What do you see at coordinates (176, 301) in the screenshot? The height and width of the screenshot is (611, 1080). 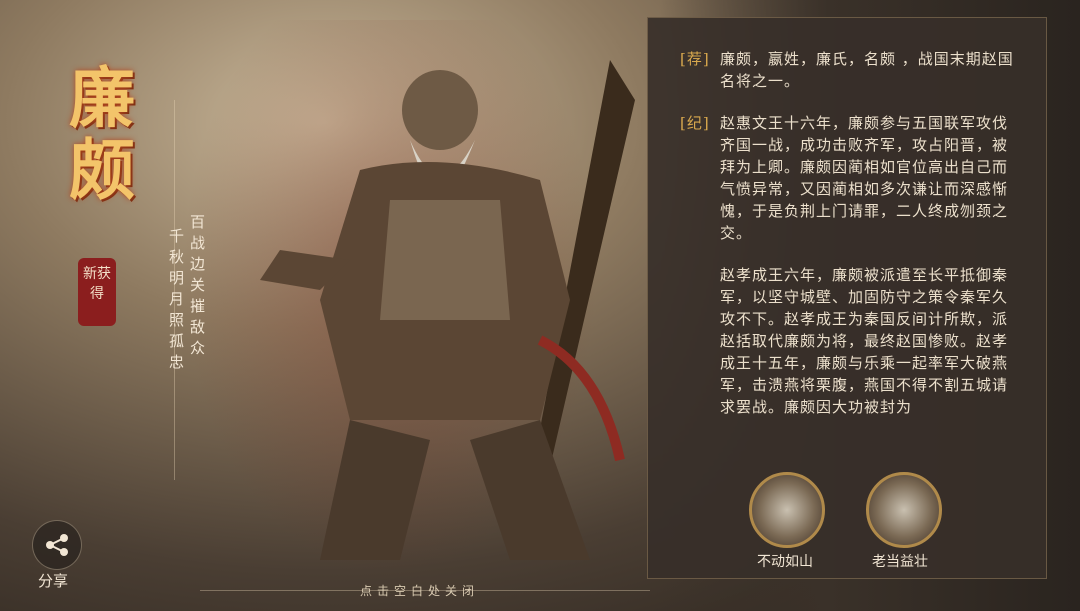 I see `poem-line-2: 千秋明月照孤忠` at bounding box center [176, 301].